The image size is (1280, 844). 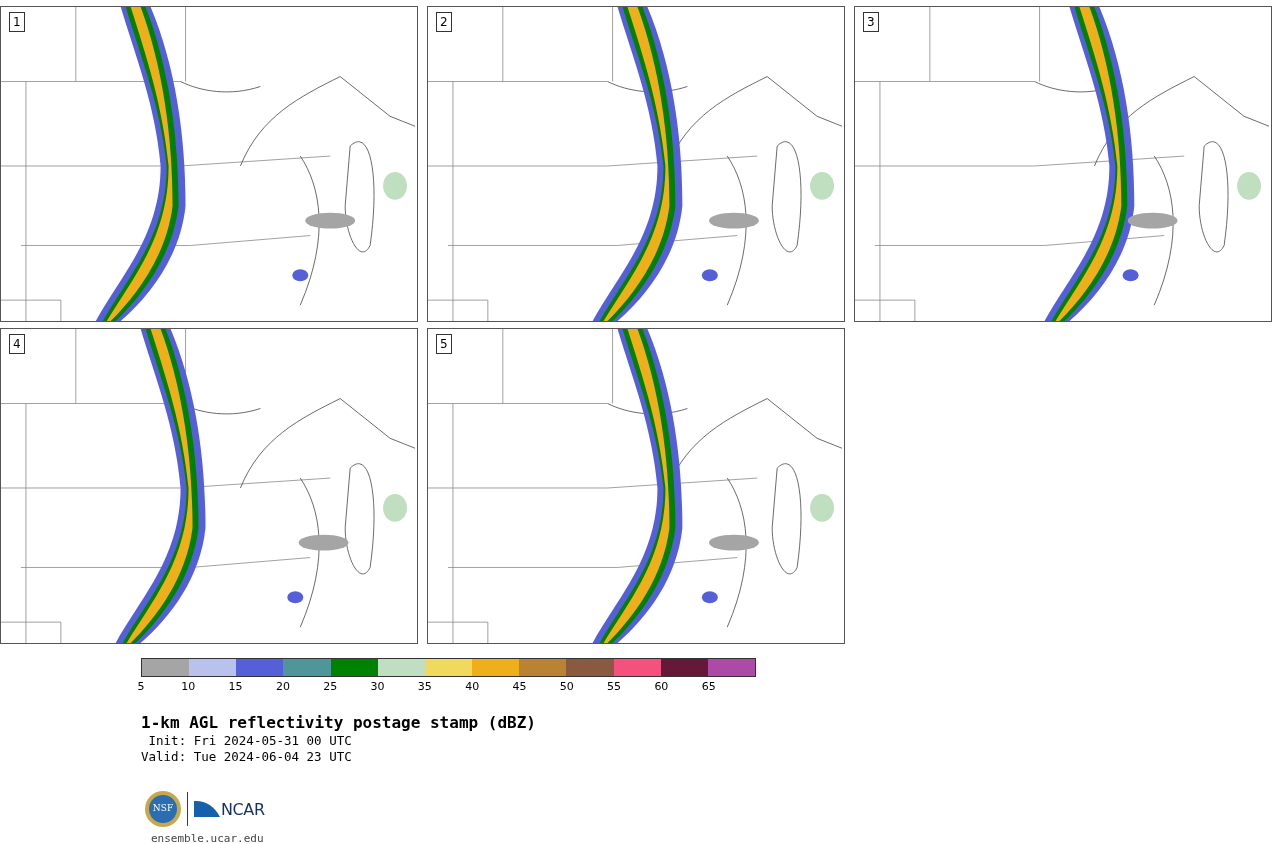 I want to click on tick-label: 50, so click(x=566, y=687).